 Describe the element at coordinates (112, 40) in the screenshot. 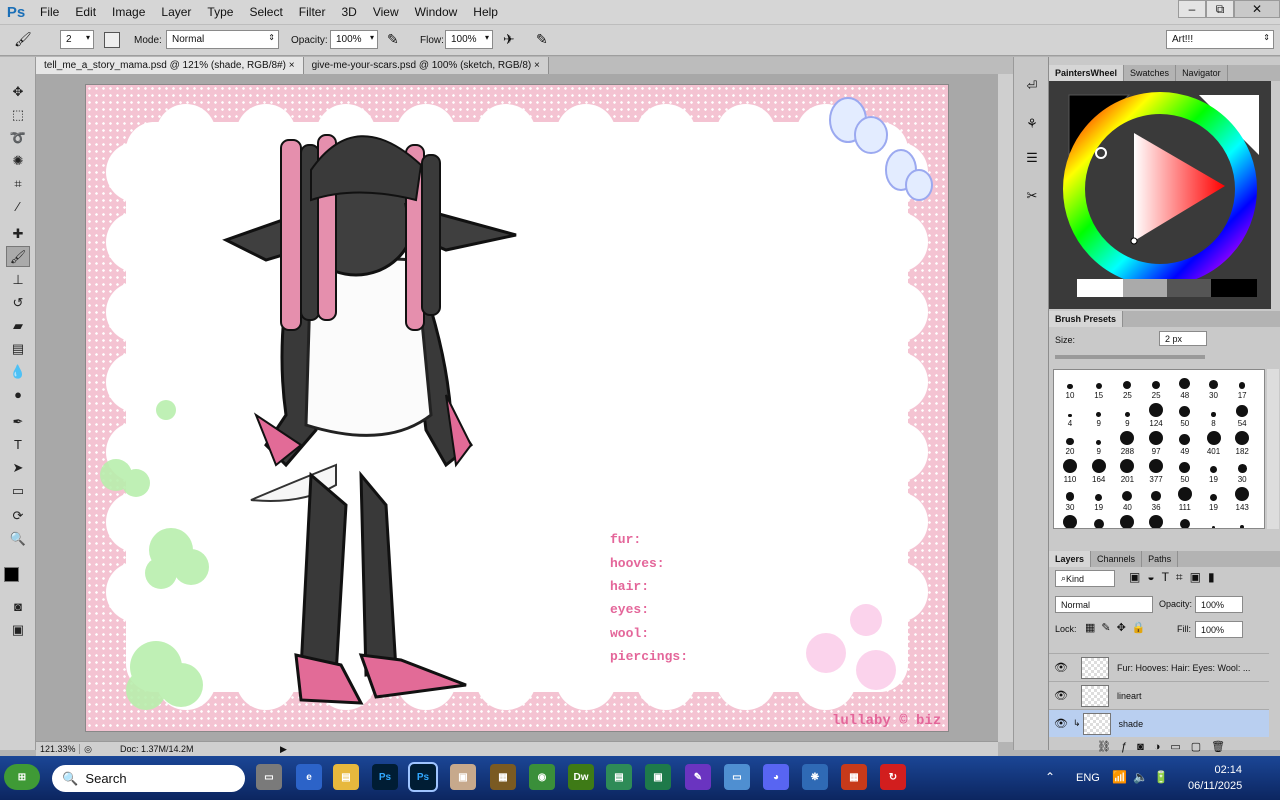

I see `brush-panel-toggle-icon` at that location.